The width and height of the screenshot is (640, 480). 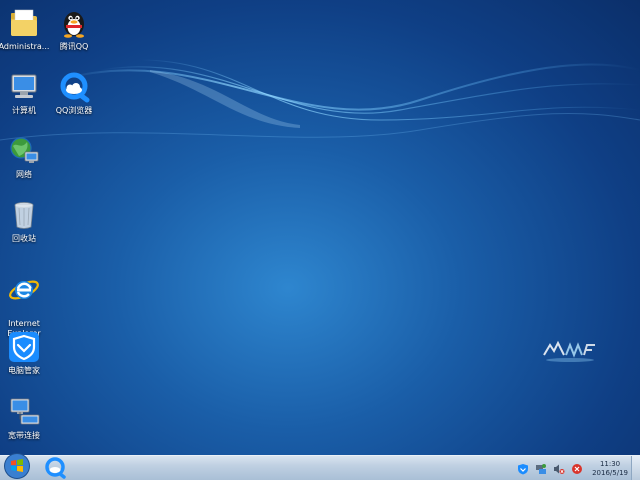 I want to click on system-tray: 11:30 2016/5/19, so click(x=571, y=469).